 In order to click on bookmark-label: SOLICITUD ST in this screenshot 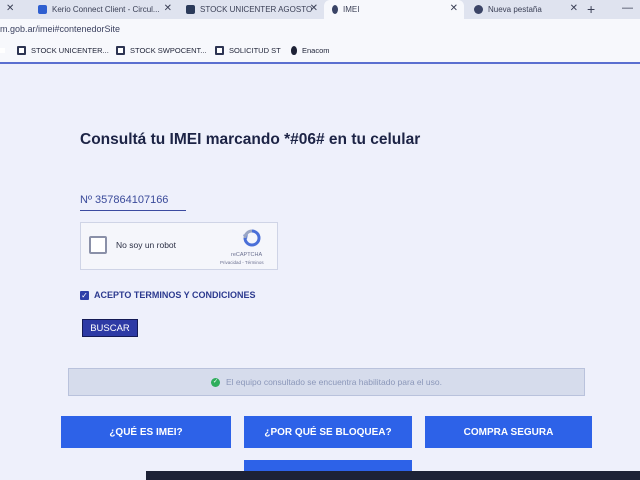, I will do `click(255, 50)`.